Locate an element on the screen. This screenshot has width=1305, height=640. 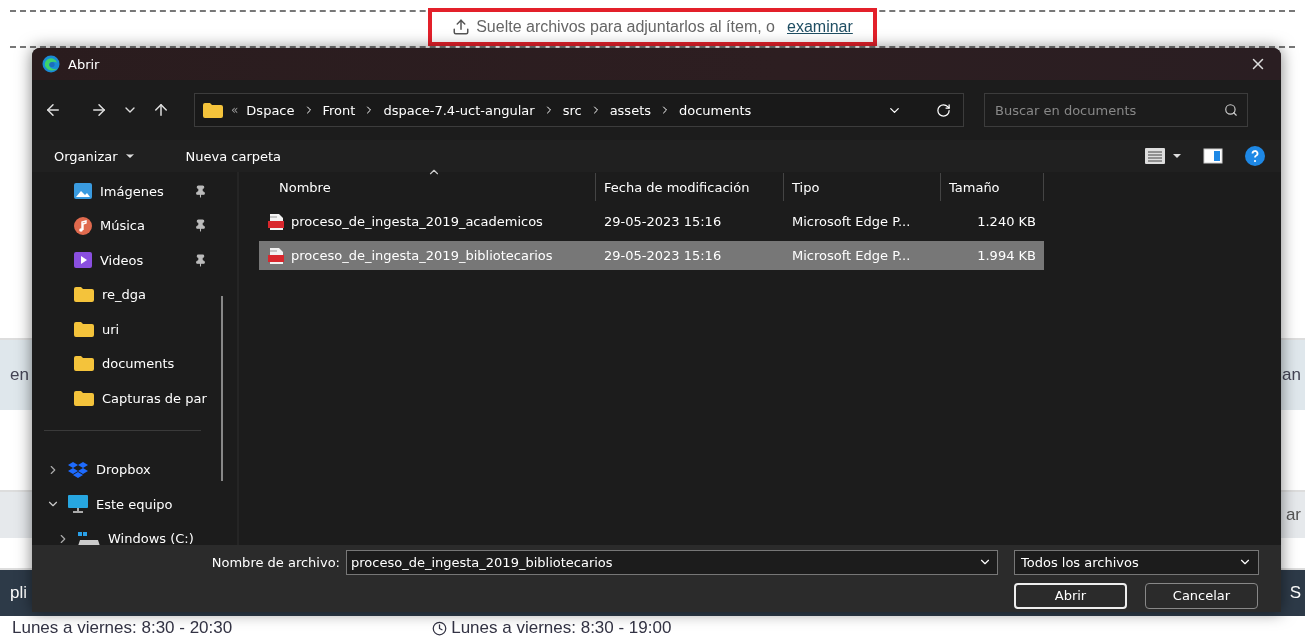
file-row: proceso_de_ingesta_2019_bibliotecarios 29-05-2023 15:16 Microsoft Edge P... 1.994 KB is located at coordinates (651, 255).